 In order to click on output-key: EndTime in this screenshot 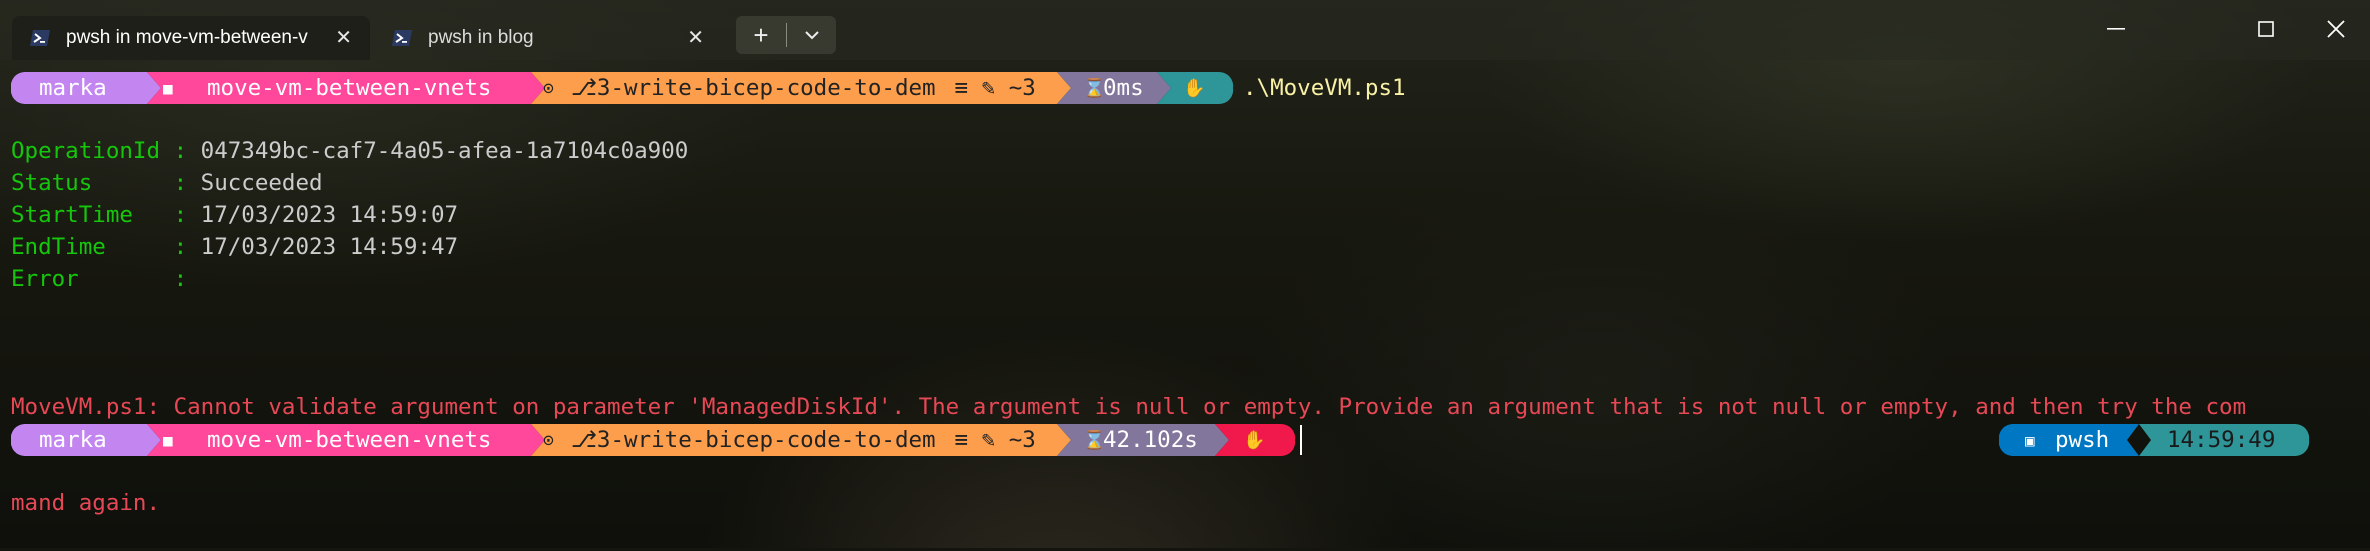, I will do `click(92, 247)`.